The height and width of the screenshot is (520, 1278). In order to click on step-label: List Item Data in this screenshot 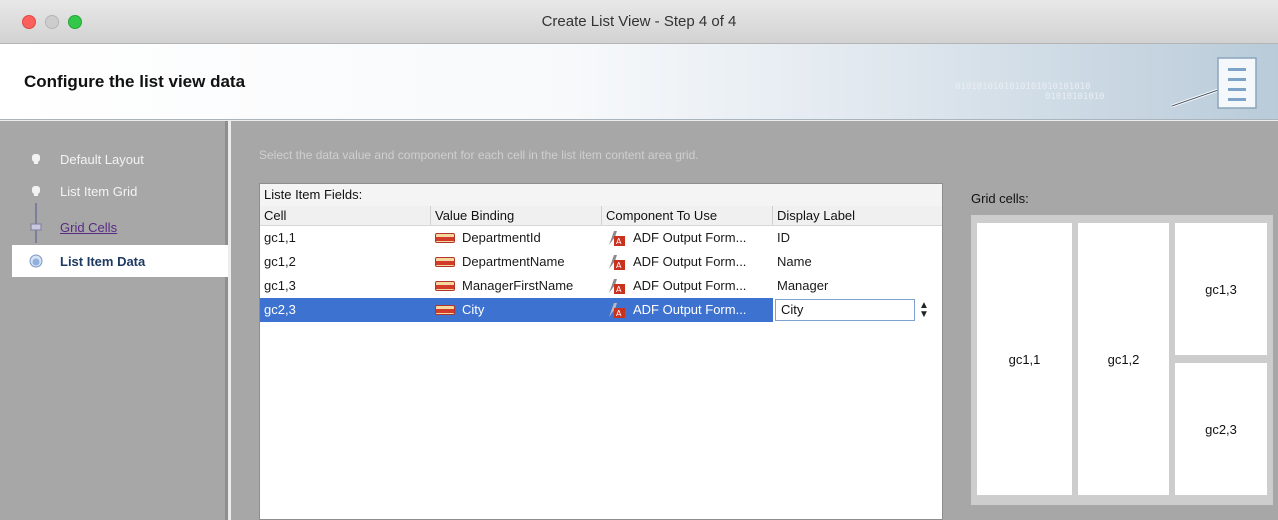, I will do `click(103, 261)`.